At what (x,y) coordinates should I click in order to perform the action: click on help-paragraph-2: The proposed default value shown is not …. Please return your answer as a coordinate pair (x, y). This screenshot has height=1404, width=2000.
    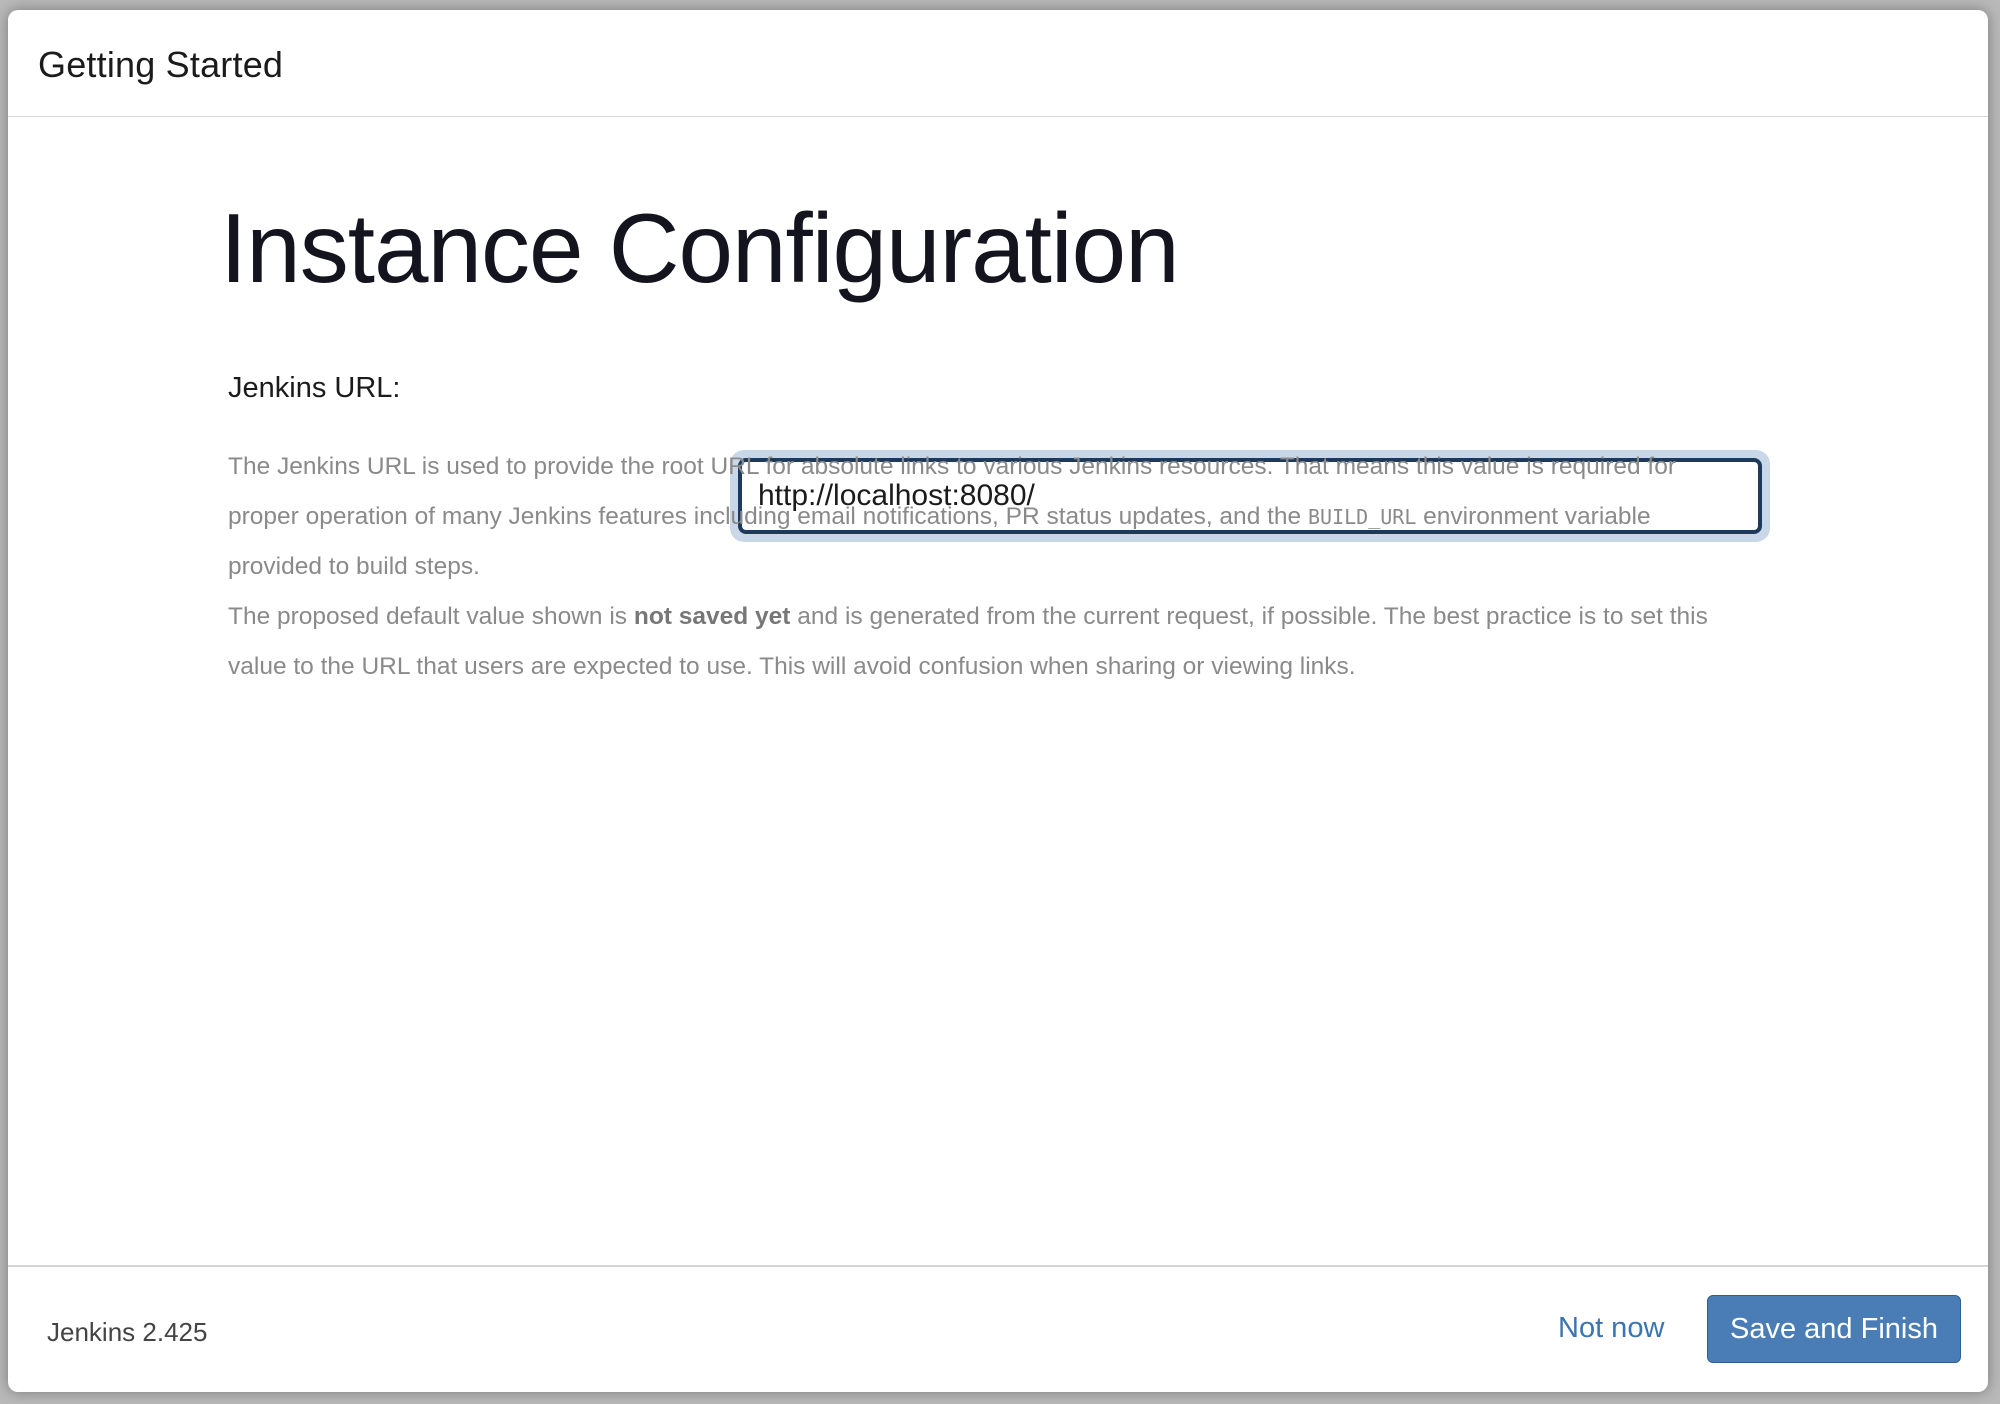
    Looking at the image, I should click on (988, 642).